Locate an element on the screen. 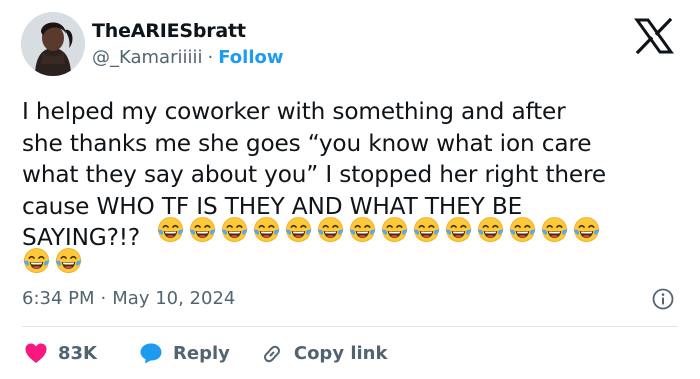  x-logo-icon is located at coordinates (654, 36).